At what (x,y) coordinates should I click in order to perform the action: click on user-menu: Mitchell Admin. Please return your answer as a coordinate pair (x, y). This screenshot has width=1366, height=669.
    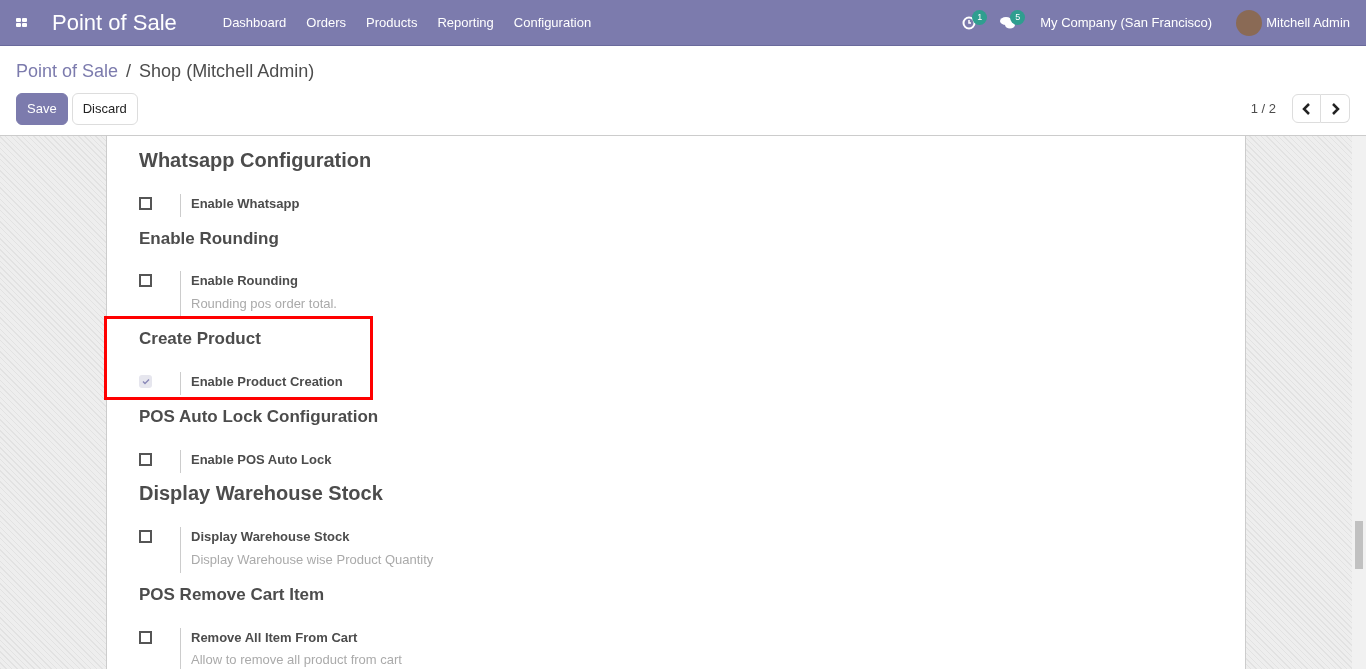
    Looking at the image, I should click on (1308, 22).